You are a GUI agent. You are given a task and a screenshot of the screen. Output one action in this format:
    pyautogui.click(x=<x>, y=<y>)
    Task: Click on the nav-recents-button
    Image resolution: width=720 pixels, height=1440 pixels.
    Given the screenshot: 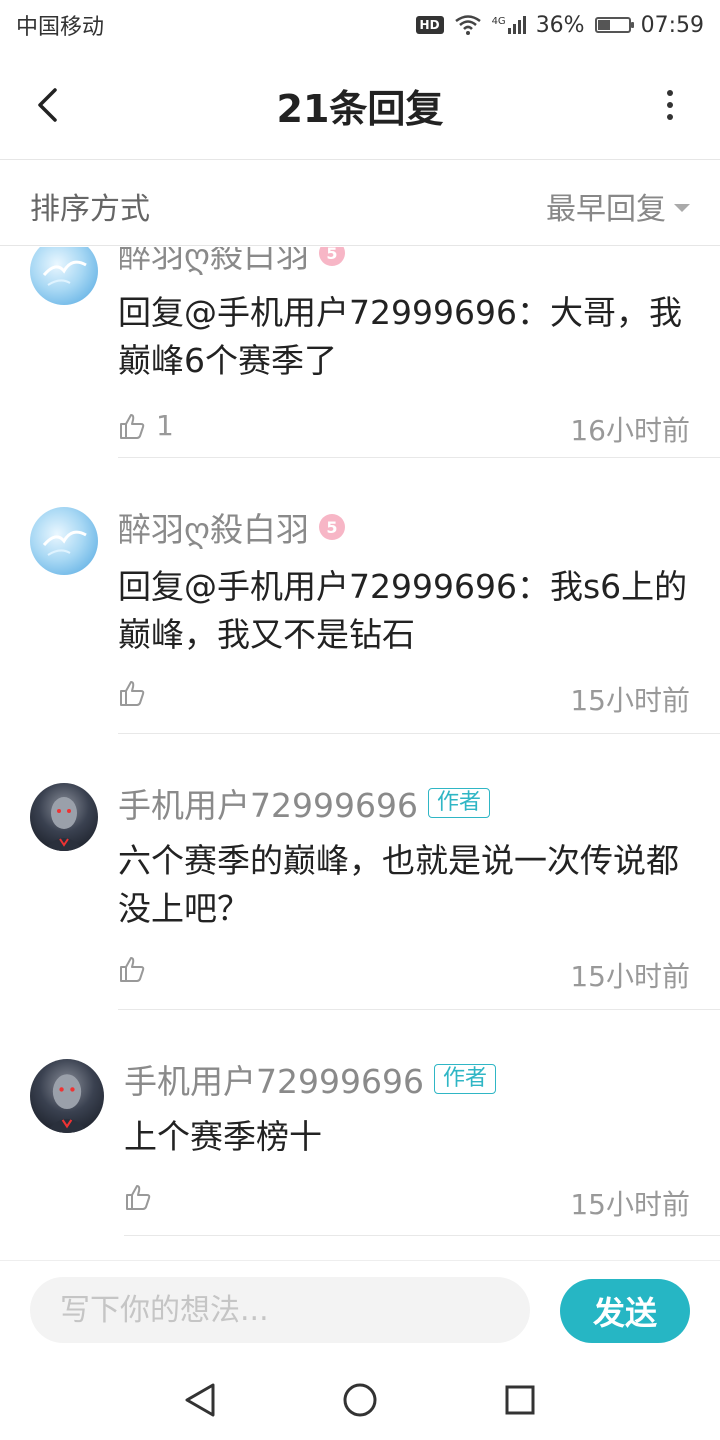 What is the action you would take?
    pyautogui.click(x=520, y=1400)
    